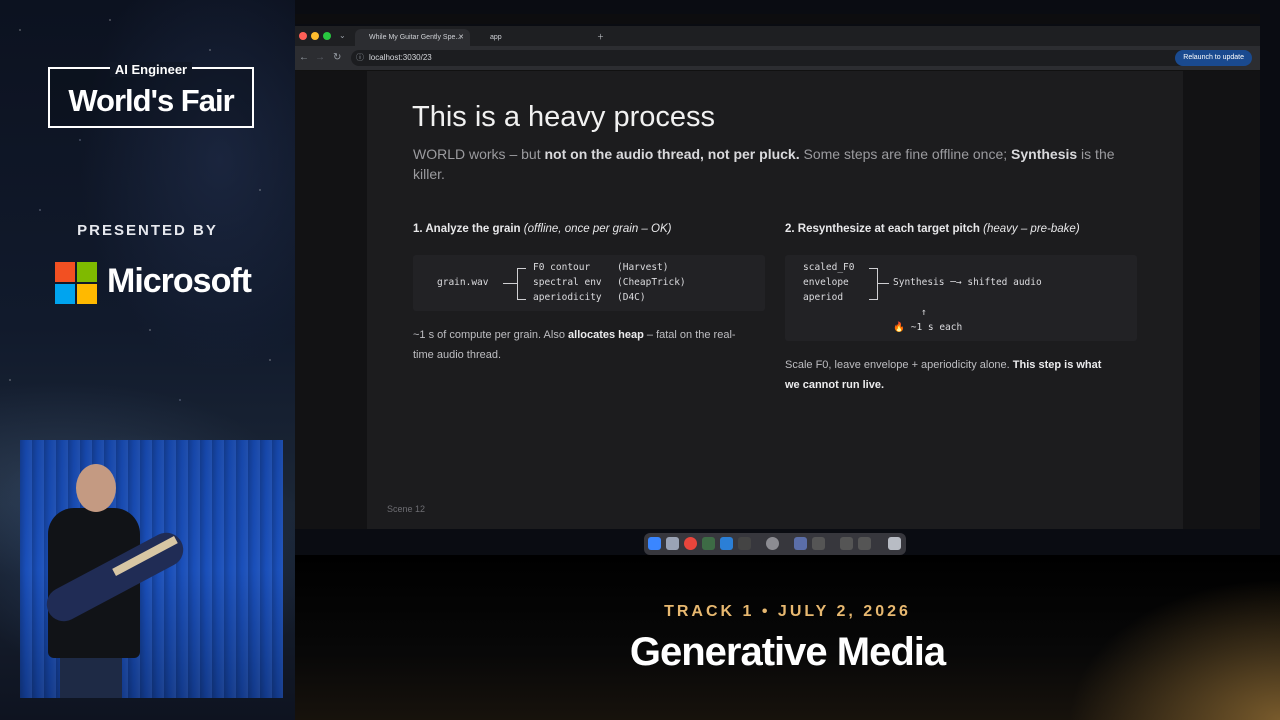 This screenshot has width=1280, height=720. I want to click on new-tab-button: ＋, so click(600, 37).